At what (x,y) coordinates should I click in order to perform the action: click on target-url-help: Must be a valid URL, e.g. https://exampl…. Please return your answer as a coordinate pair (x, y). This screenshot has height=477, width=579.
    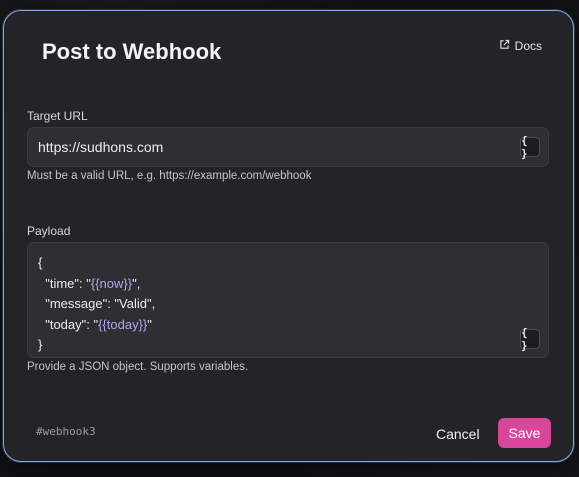
    Looking at the image, I should click on (169, 176).